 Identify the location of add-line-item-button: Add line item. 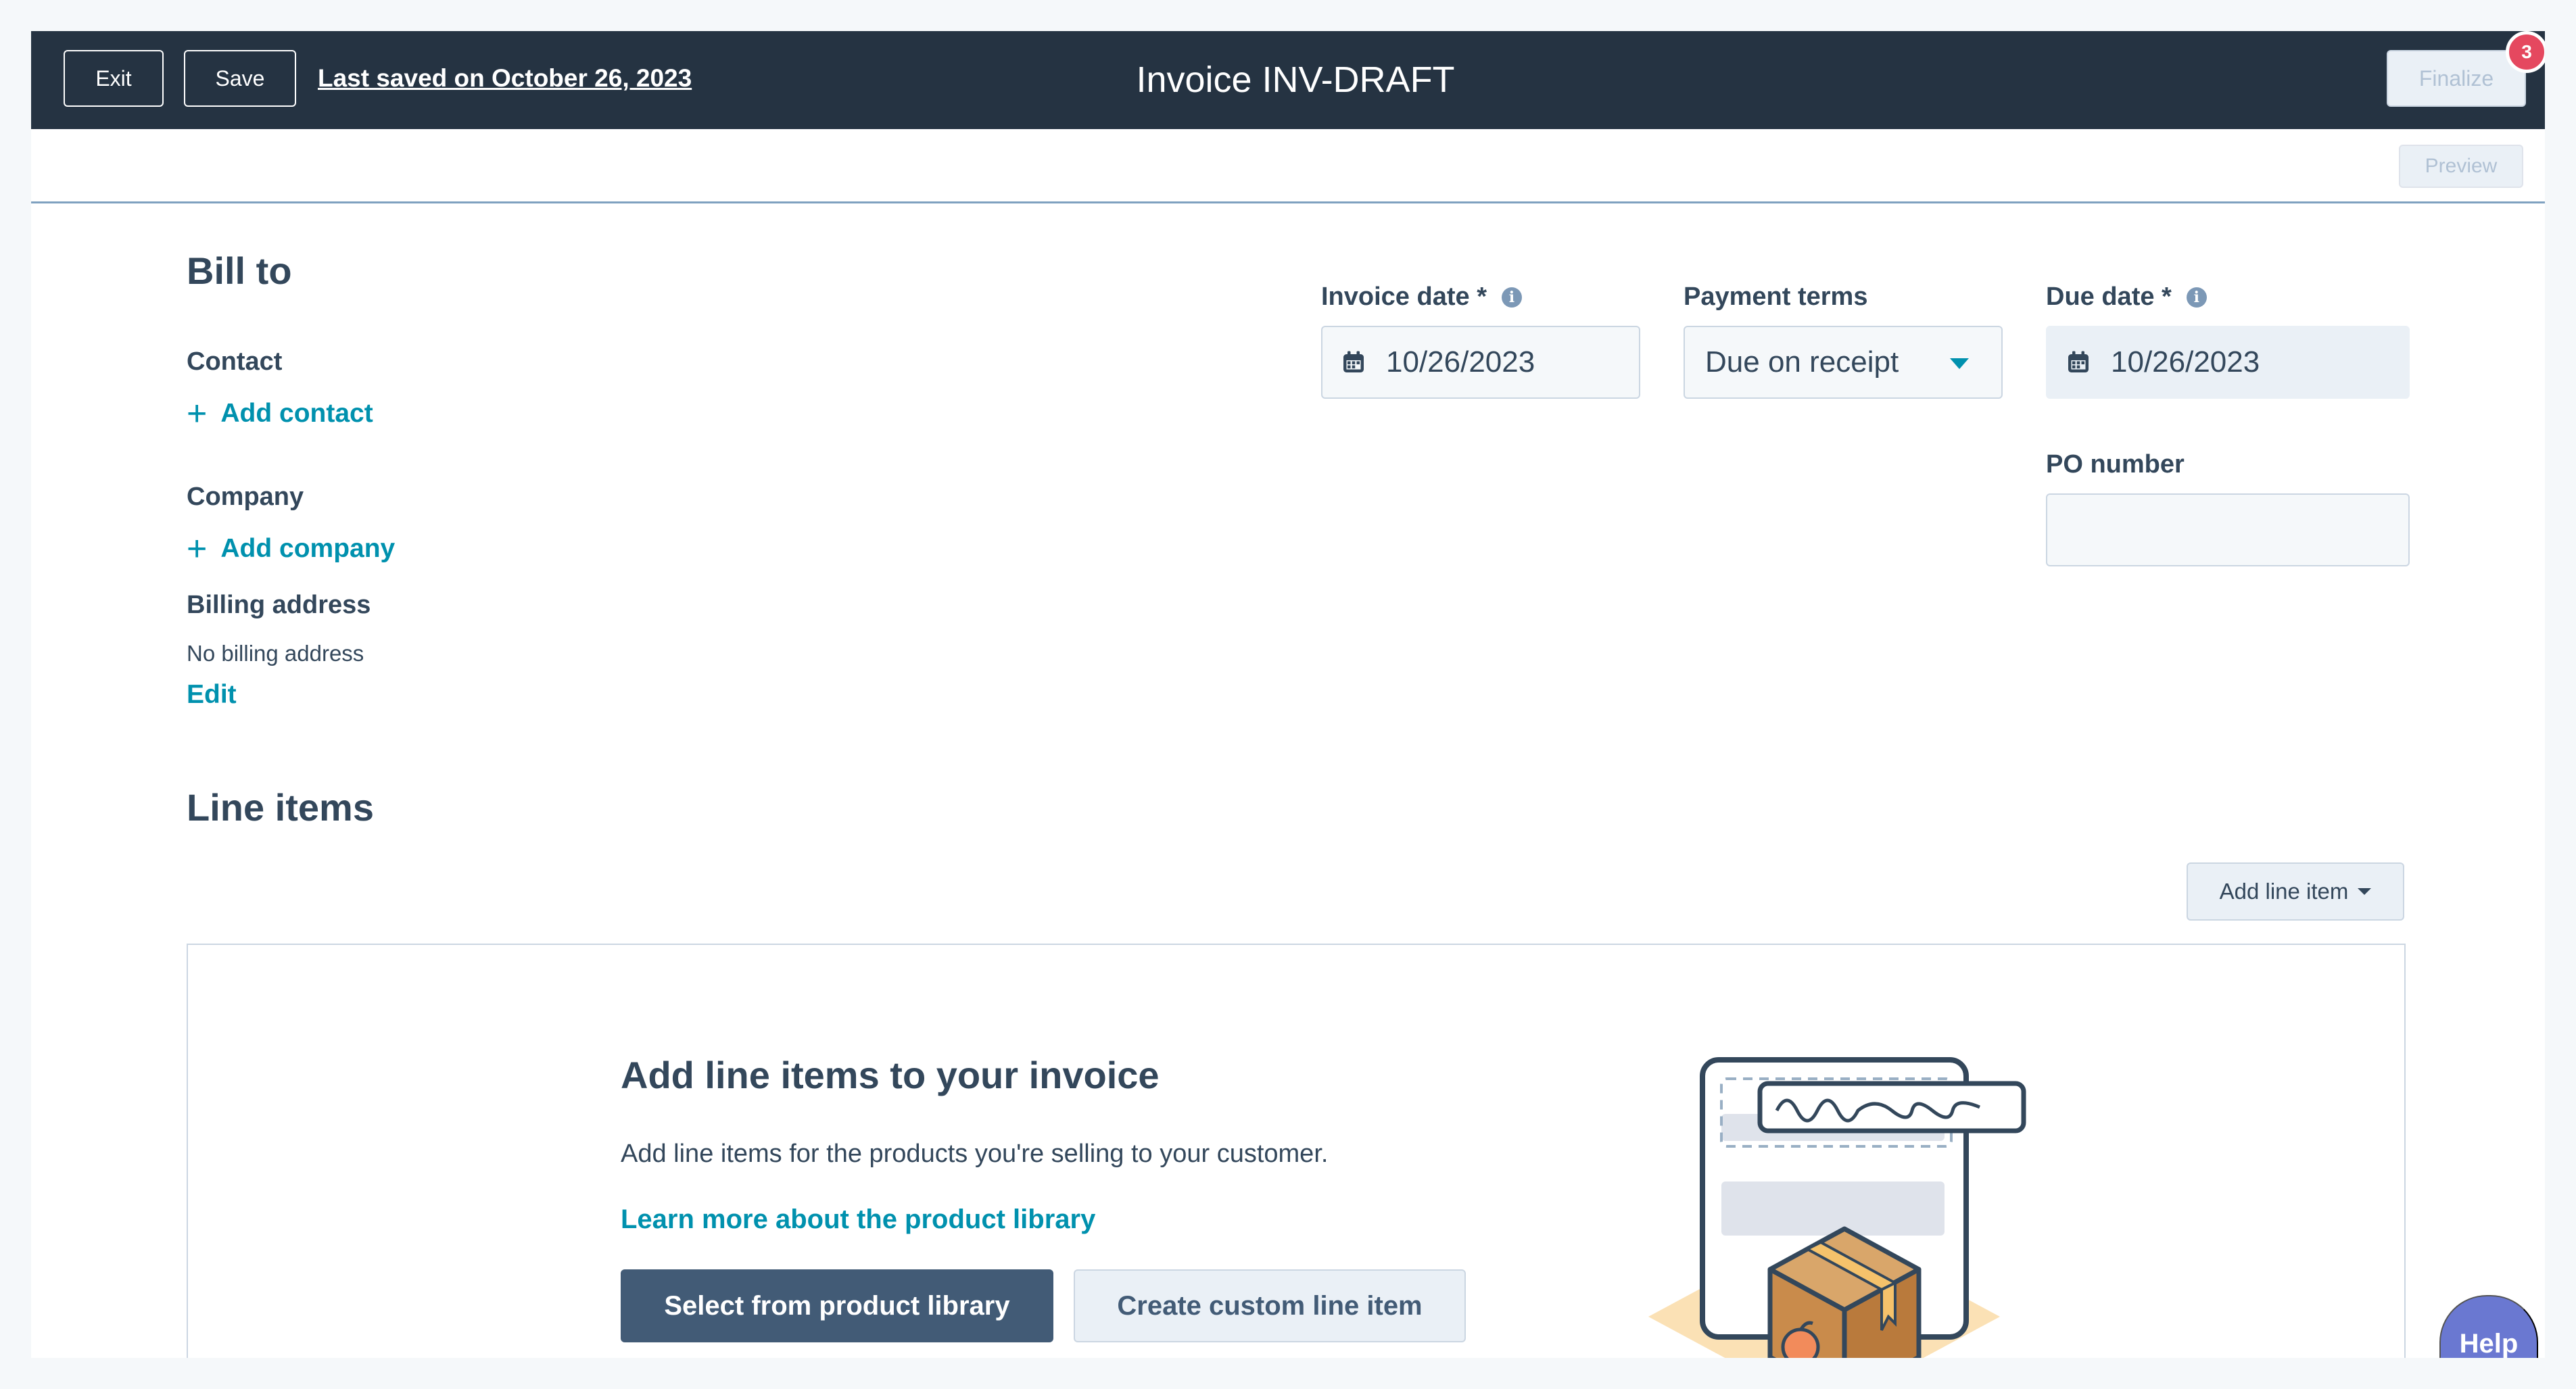
(2295, 891).